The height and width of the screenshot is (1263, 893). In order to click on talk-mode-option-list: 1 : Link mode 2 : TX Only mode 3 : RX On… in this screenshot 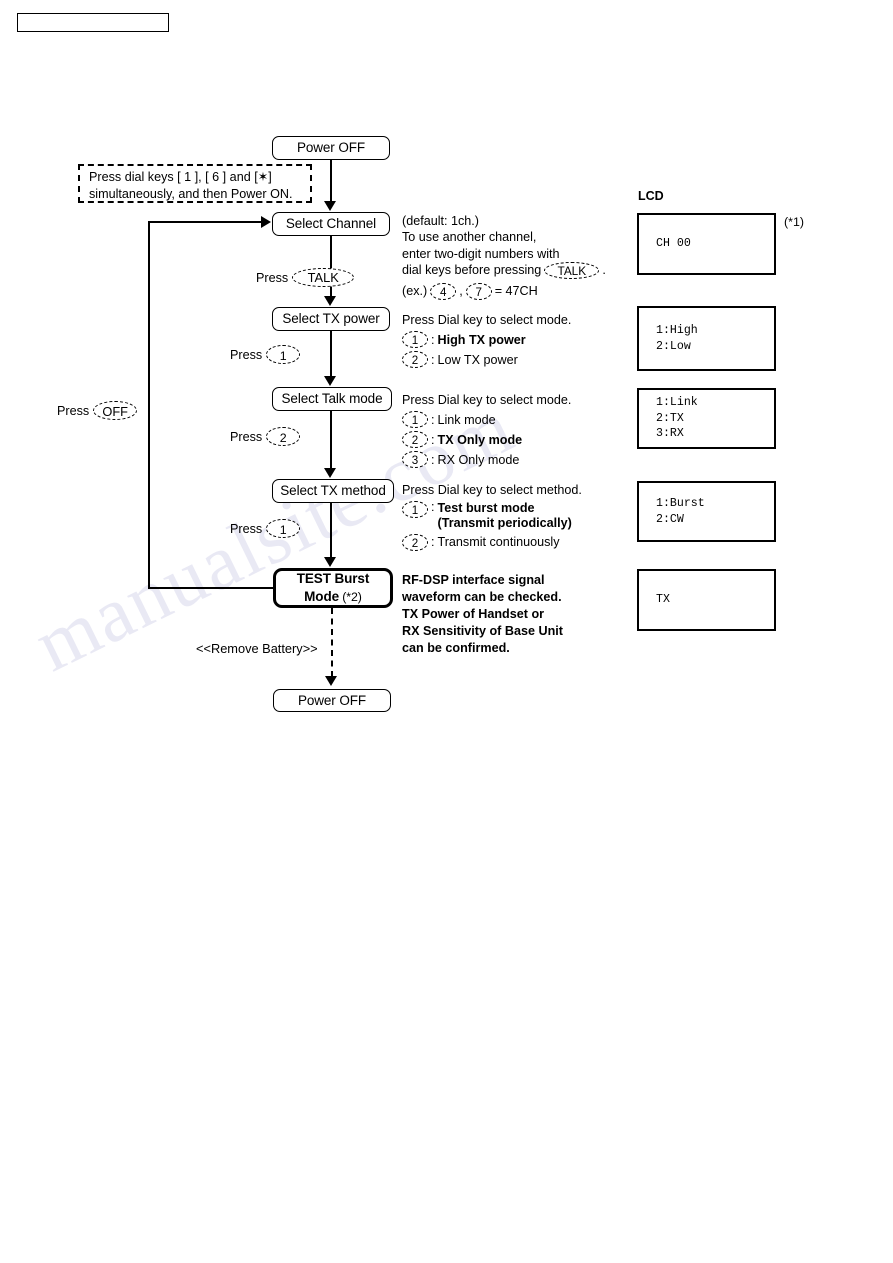, I will do `click(517, 440)`.